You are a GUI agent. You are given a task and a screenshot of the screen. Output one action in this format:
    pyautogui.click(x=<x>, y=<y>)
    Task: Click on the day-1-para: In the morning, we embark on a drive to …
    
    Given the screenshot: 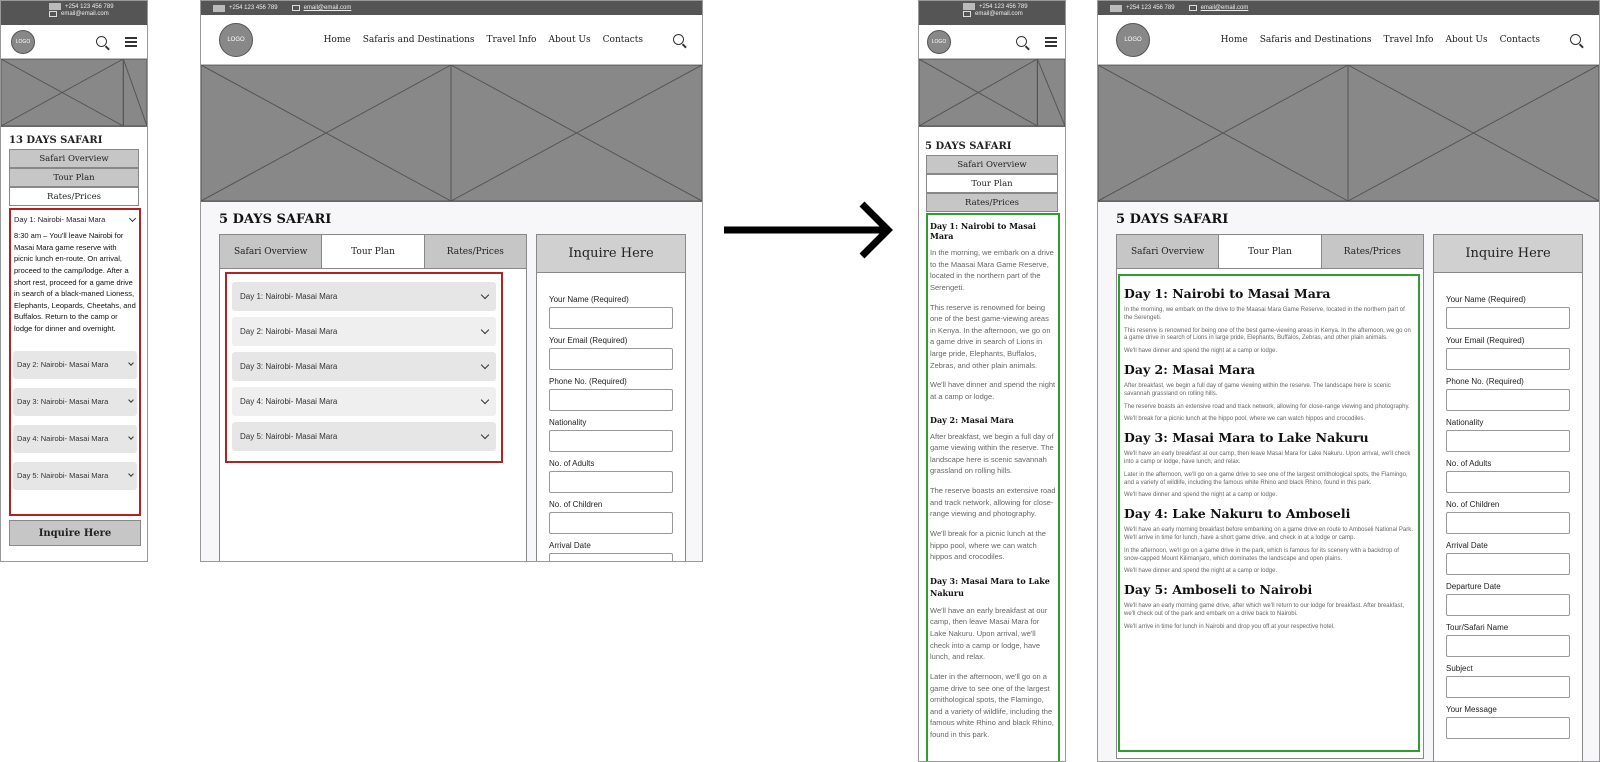 What is the action you would take?
    pyautogui.click(x=992, y=270)
    